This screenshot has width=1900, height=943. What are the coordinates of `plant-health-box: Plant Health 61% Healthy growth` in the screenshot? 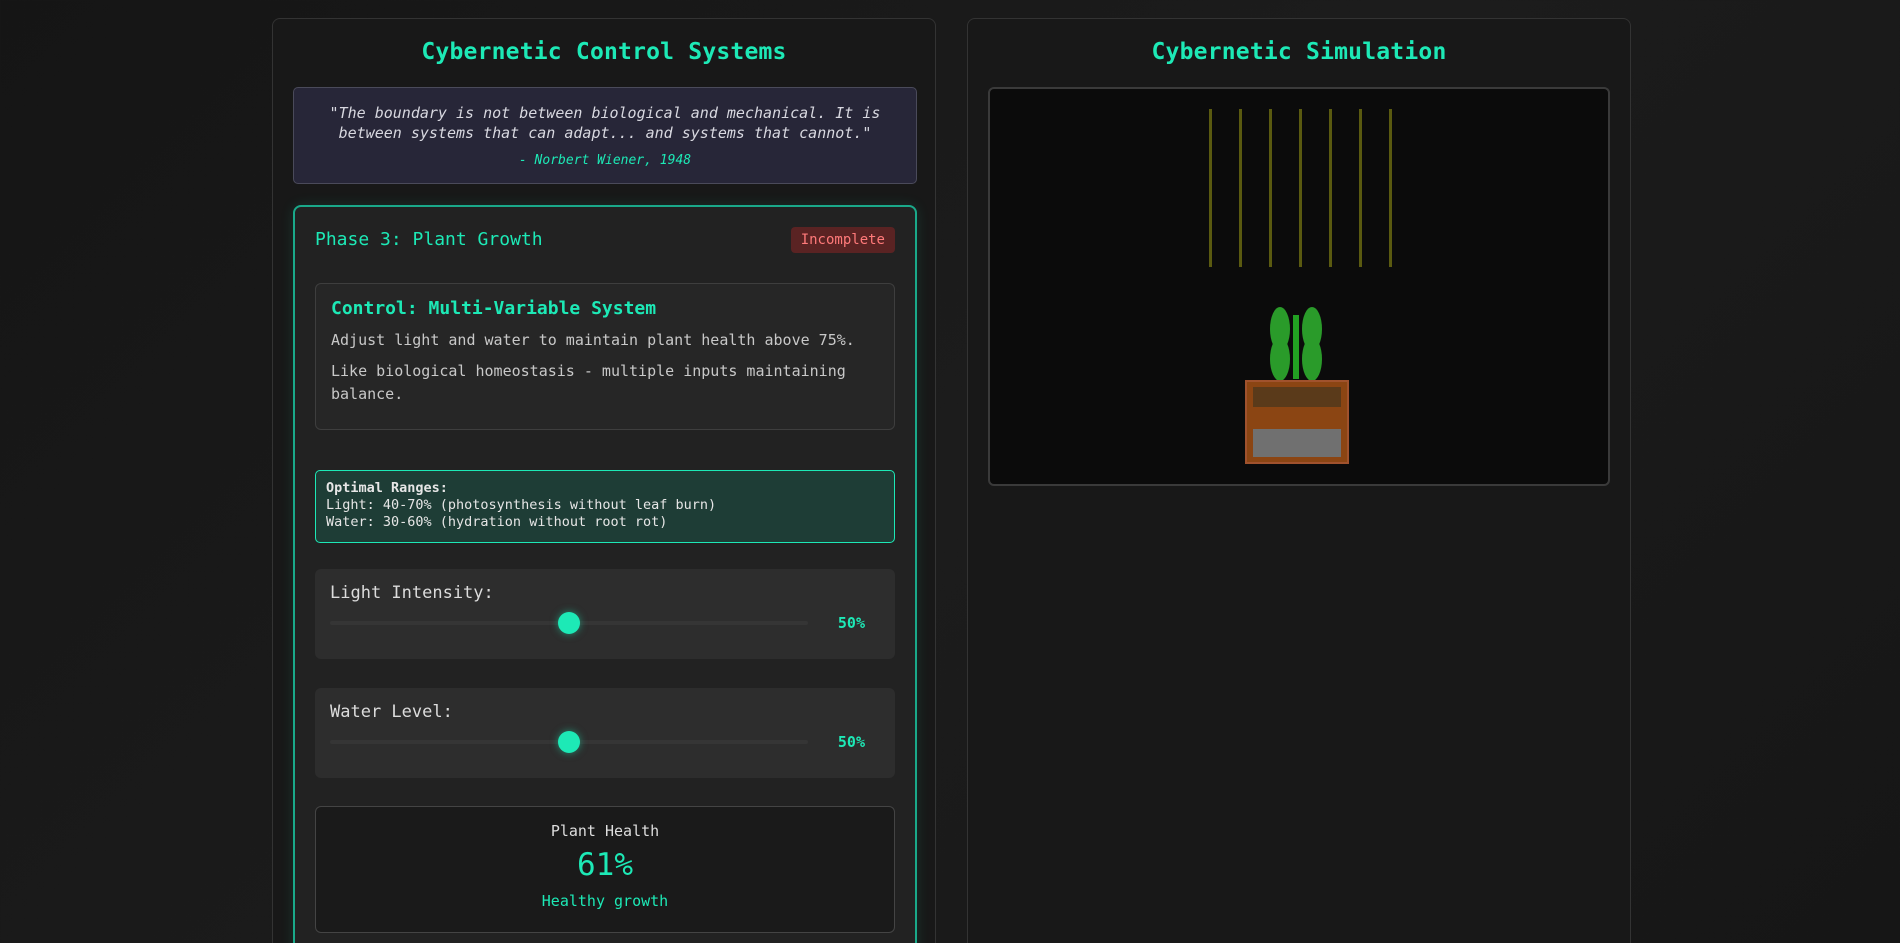 It's located at (605, 869).